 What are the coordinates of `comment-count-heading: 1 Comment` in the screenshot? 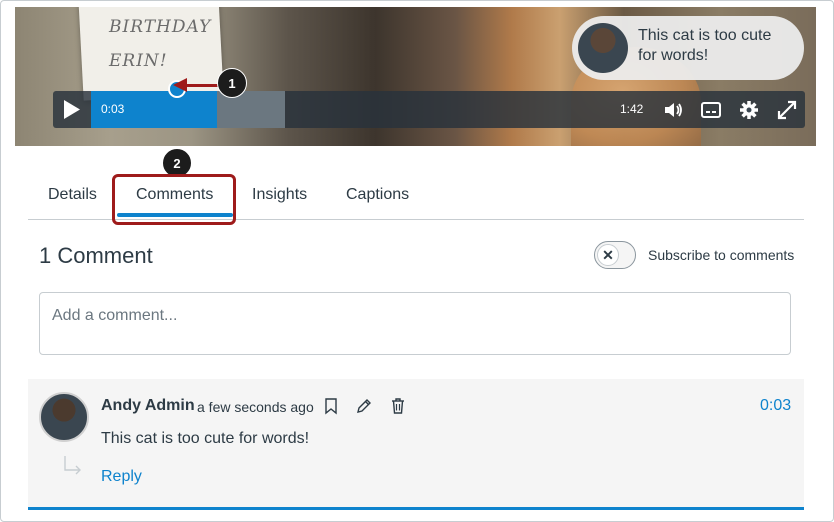 It's located at (96, 255).